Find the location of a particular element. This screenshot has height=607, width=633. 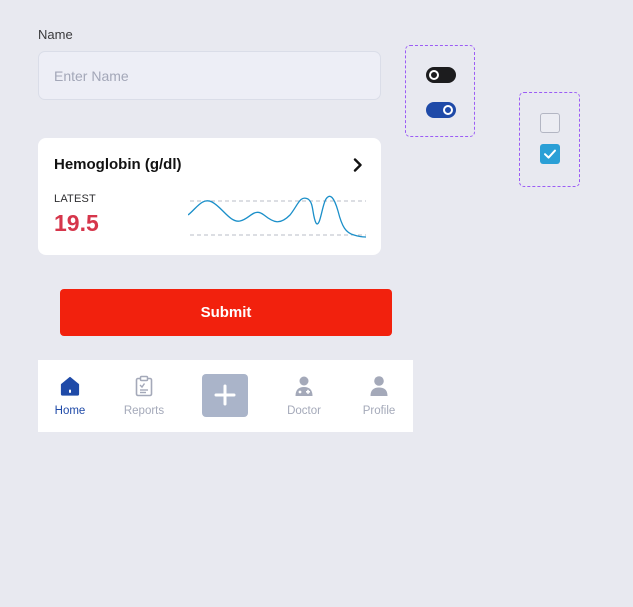

nav-item-doctor: Doctor is located at coordinates (304, 395).